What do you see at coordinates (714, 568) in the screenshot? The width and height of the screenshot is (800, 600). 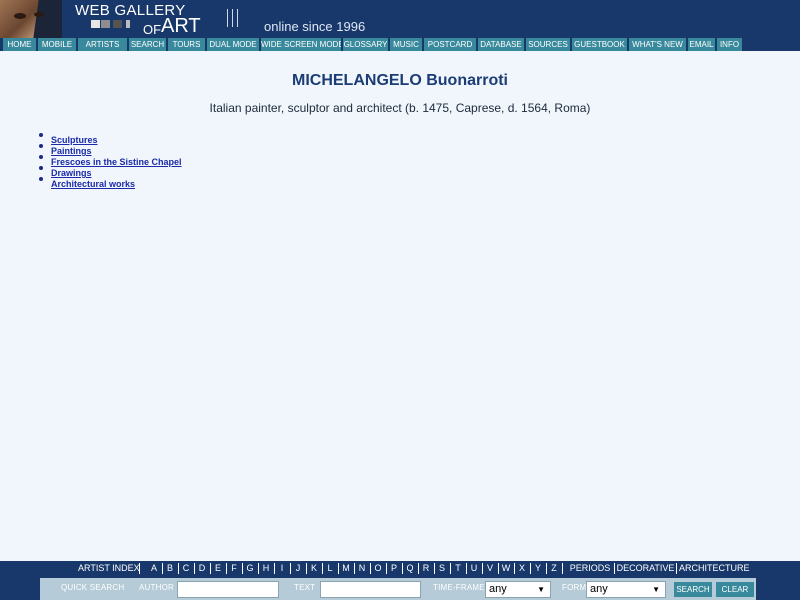 I see `architecture-link: ARCHITECTURE` at bounding box center [714, 568].